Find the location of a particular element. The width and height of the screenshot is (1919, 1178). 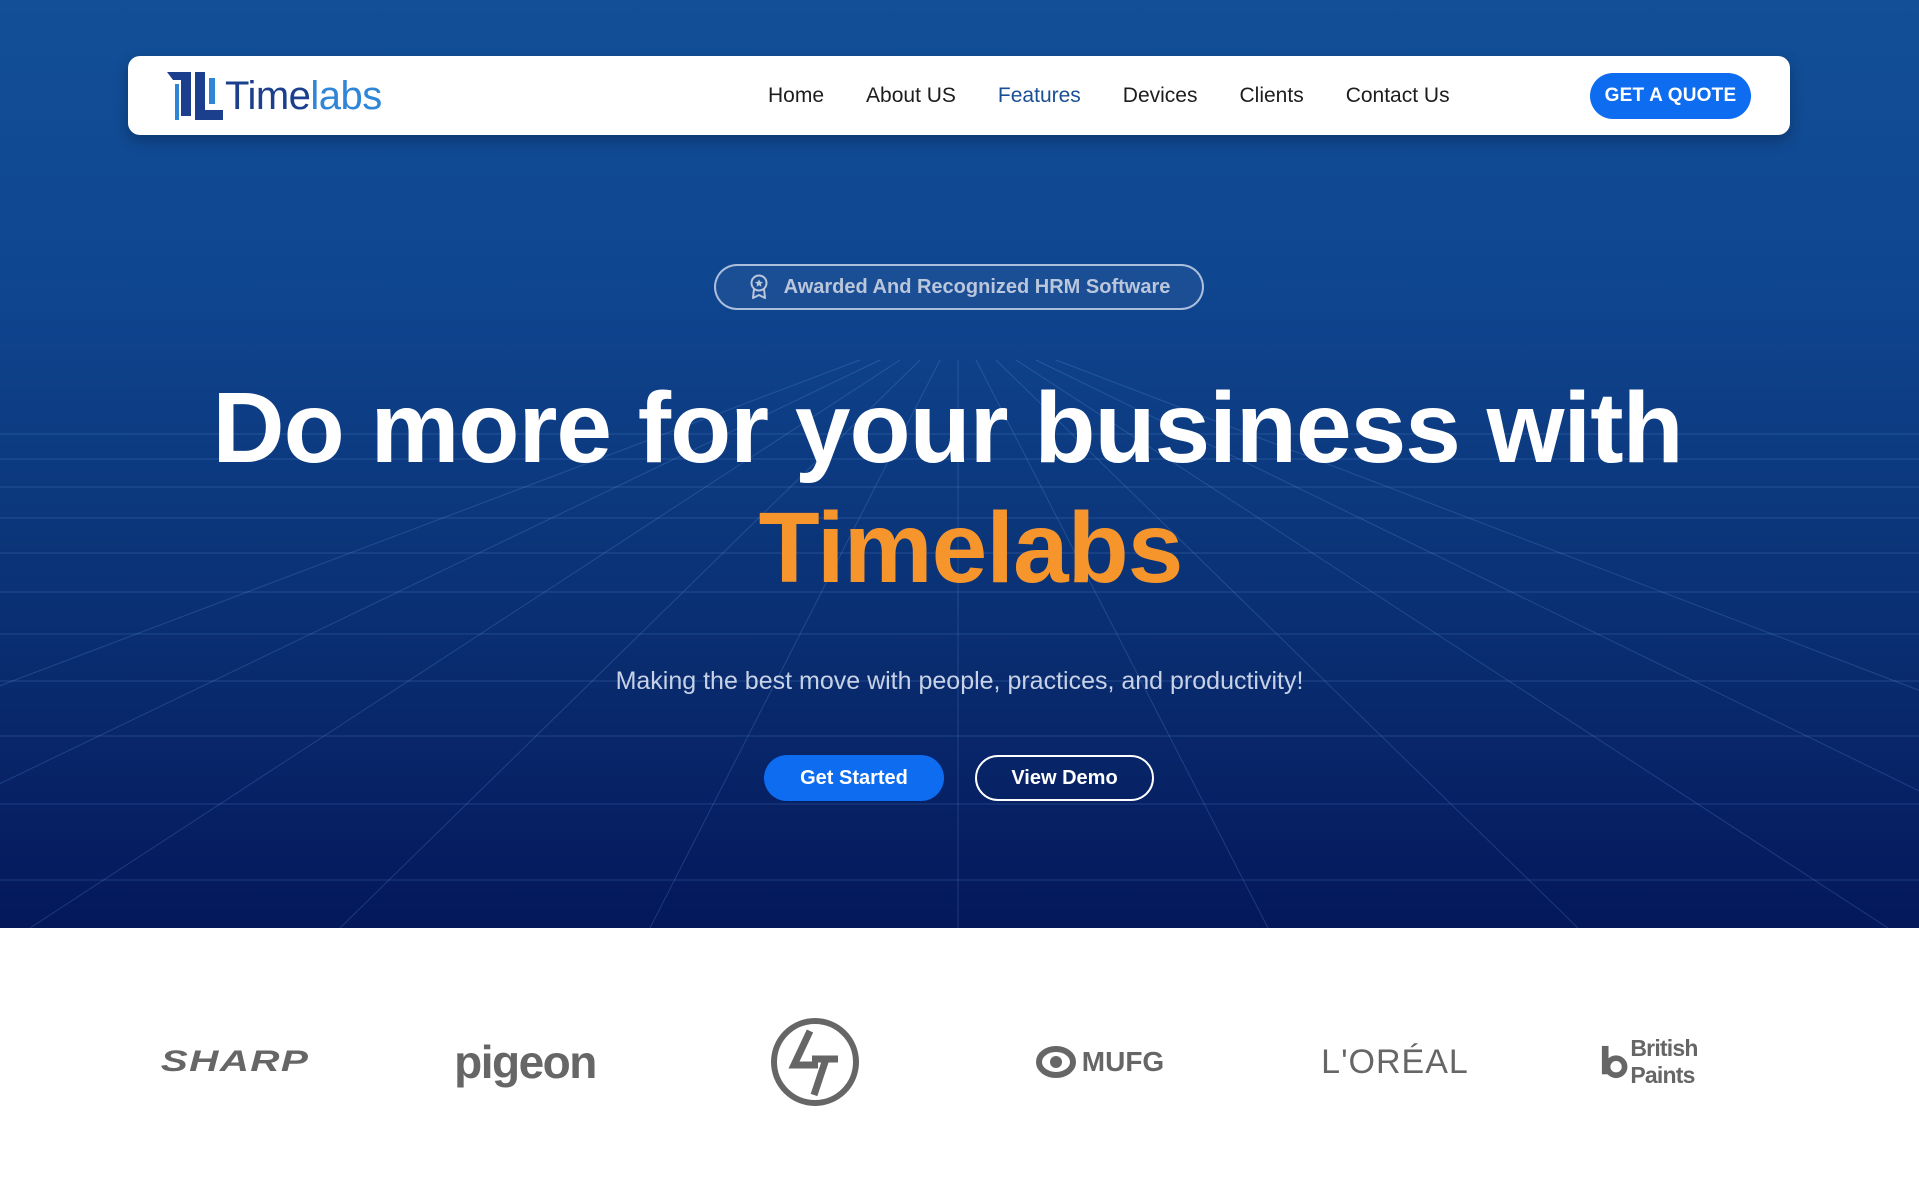

client-logo-lt is located at coordinates (815, 1062).